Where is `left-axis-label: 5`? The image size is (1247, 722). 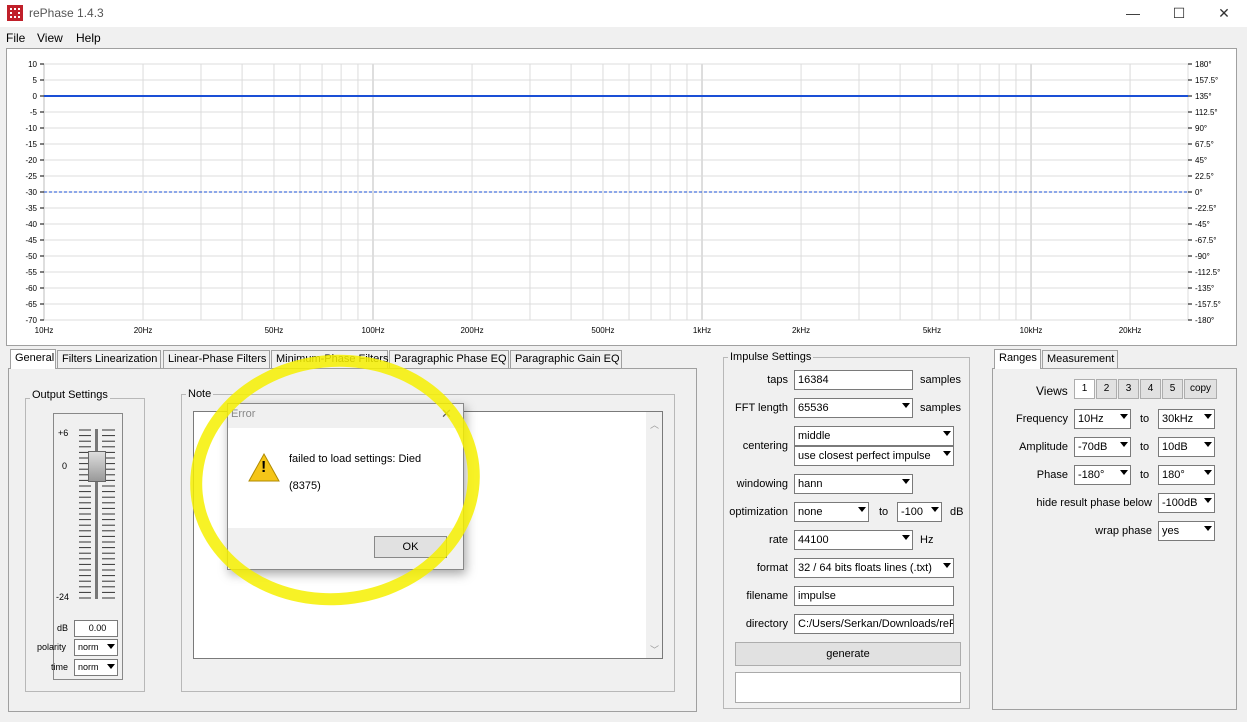
left-axis-label: 5 is located at coordinates (35, 80).